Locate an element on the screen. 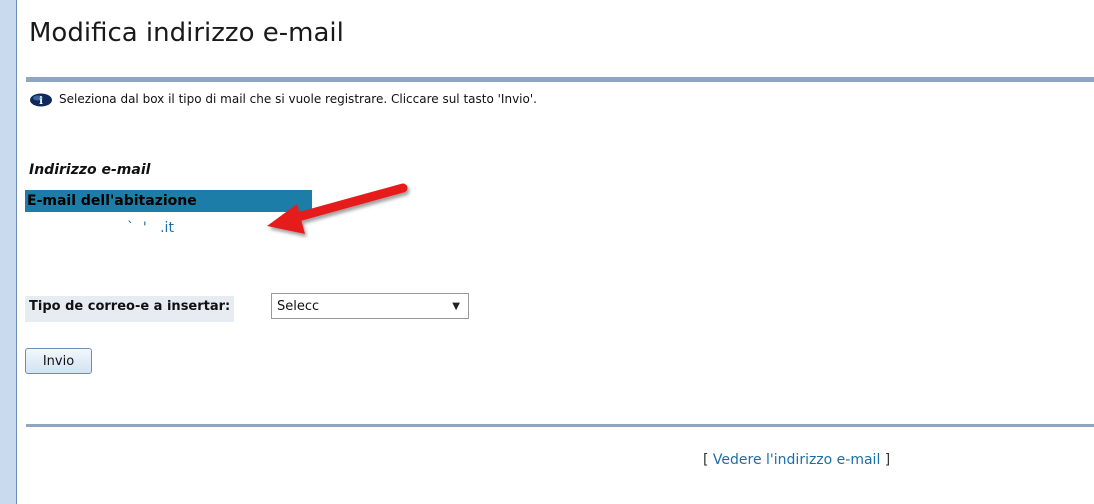 The width and height of the screenshot is (1094, 504). chevron-down-icon: ▼ is located at coordinates (456, 306).